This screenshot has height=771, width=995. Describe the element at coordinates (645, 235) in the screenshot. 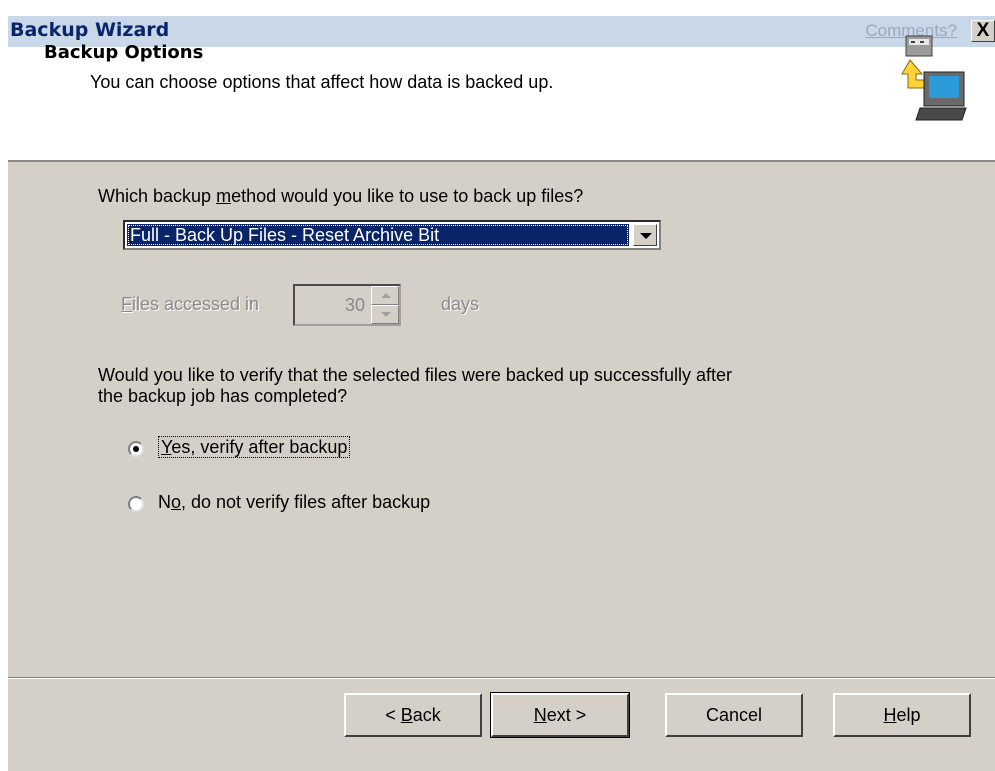

I see `dropdown-arrow-button` at that location.